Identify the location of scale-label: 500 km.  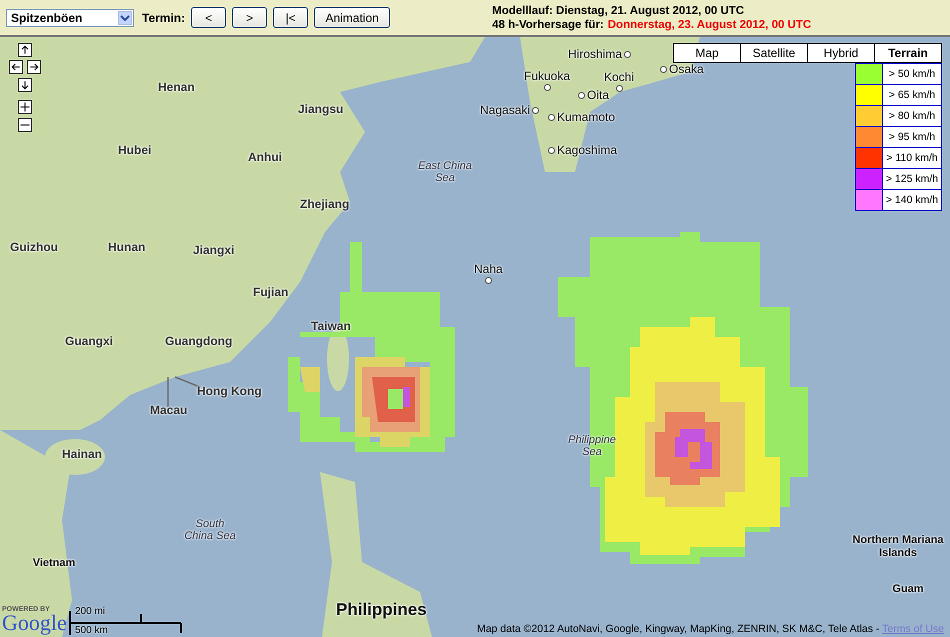
(91, 630).